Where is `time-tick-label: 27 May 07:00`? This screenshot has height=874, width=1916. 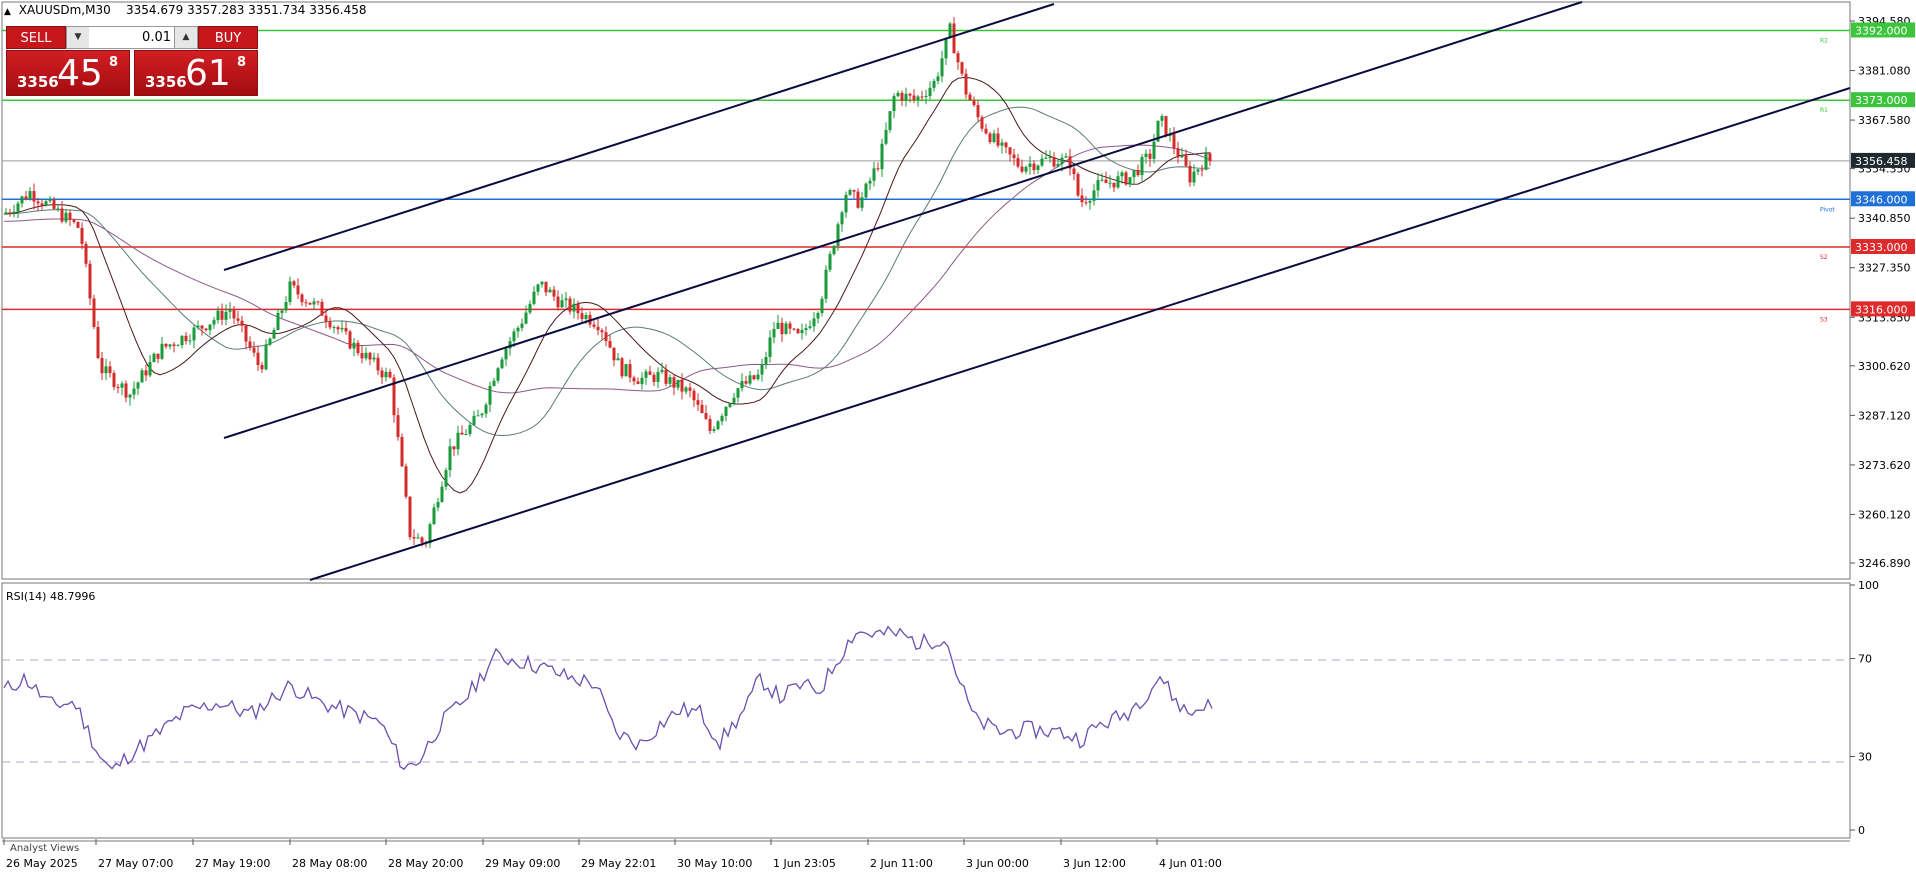 time-tick-label: 27 May 07:00 is located at coordinates (135, 863).